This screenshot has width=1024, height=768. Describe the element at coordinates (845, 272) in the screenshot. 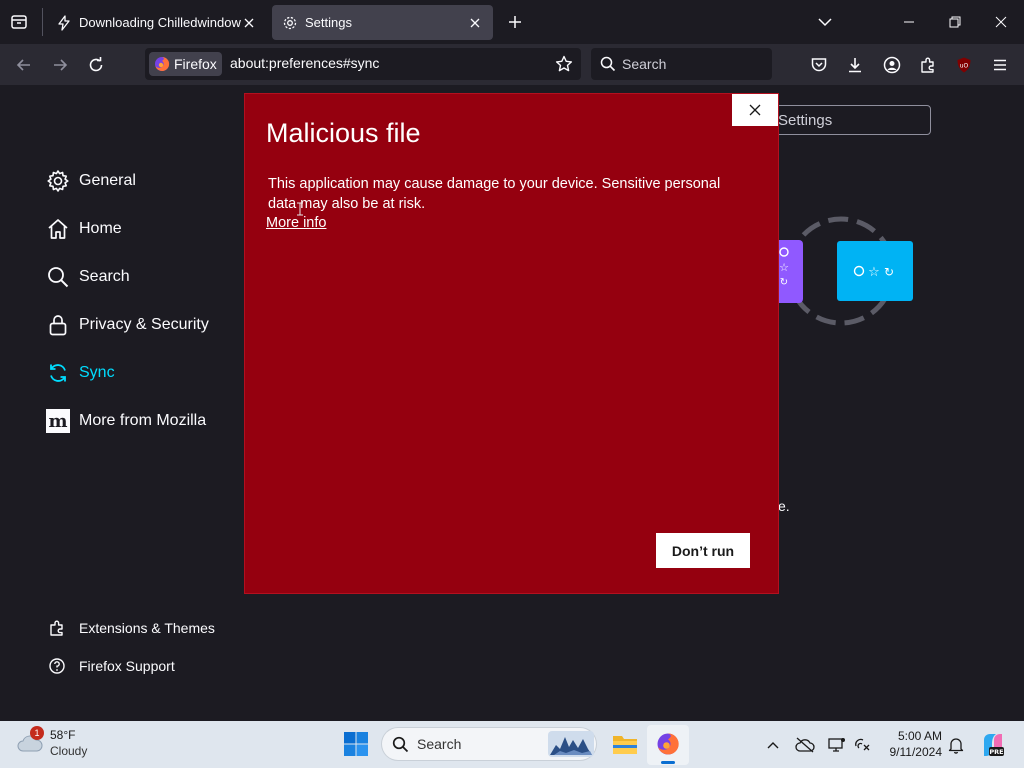

I see `sync-illustration: ☆ ↻ ☆ ↻` at that location.